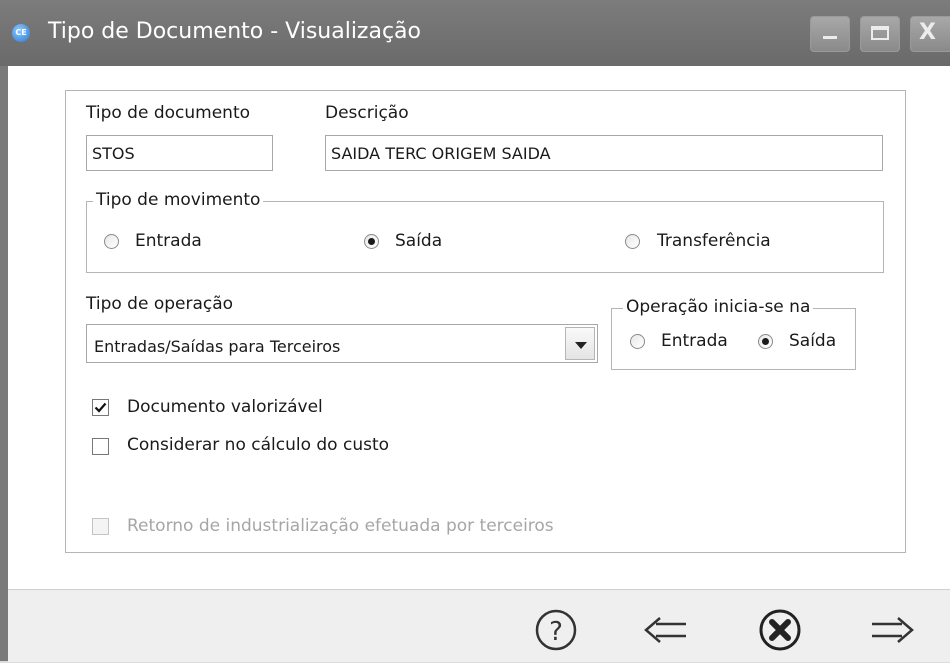 This screenshot has height=663, width=950. What do you see at coordinates (178, 200) in the screenshot?
I see `tipo-movimento-legend: Tipo de movimento` at bounding box center [178, 200].